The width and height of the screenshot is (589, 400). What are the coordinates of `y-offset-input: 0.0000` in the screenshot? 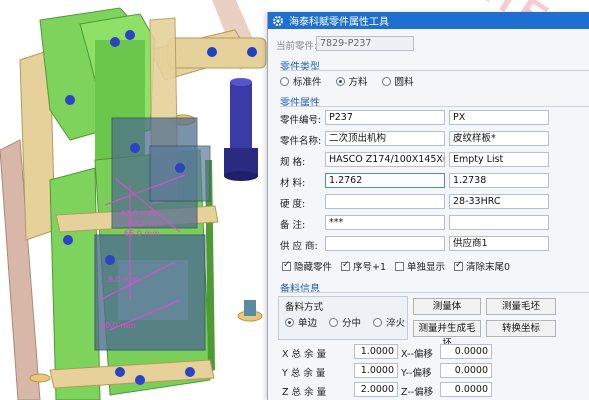 It's located at (466, 370).